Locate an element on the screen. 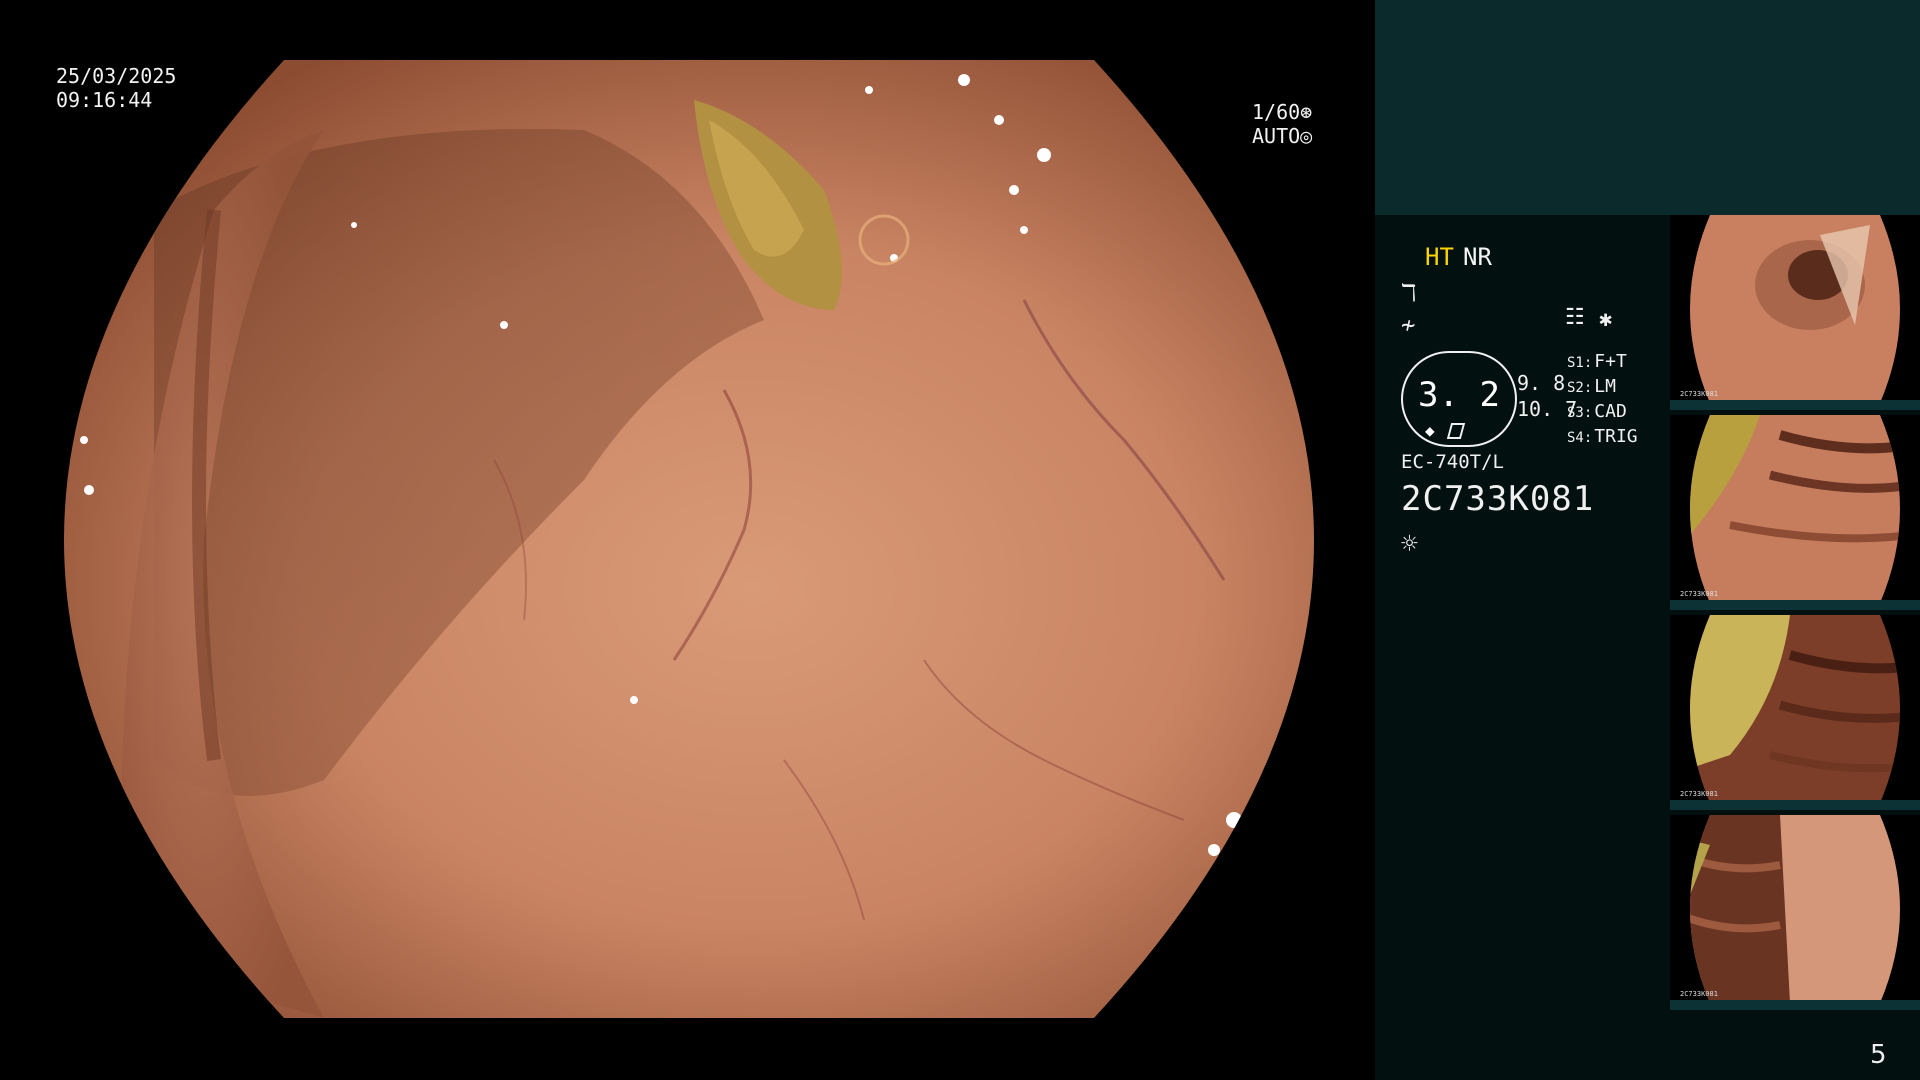  slot-key: S4: is located at coordinates (1580, 438).